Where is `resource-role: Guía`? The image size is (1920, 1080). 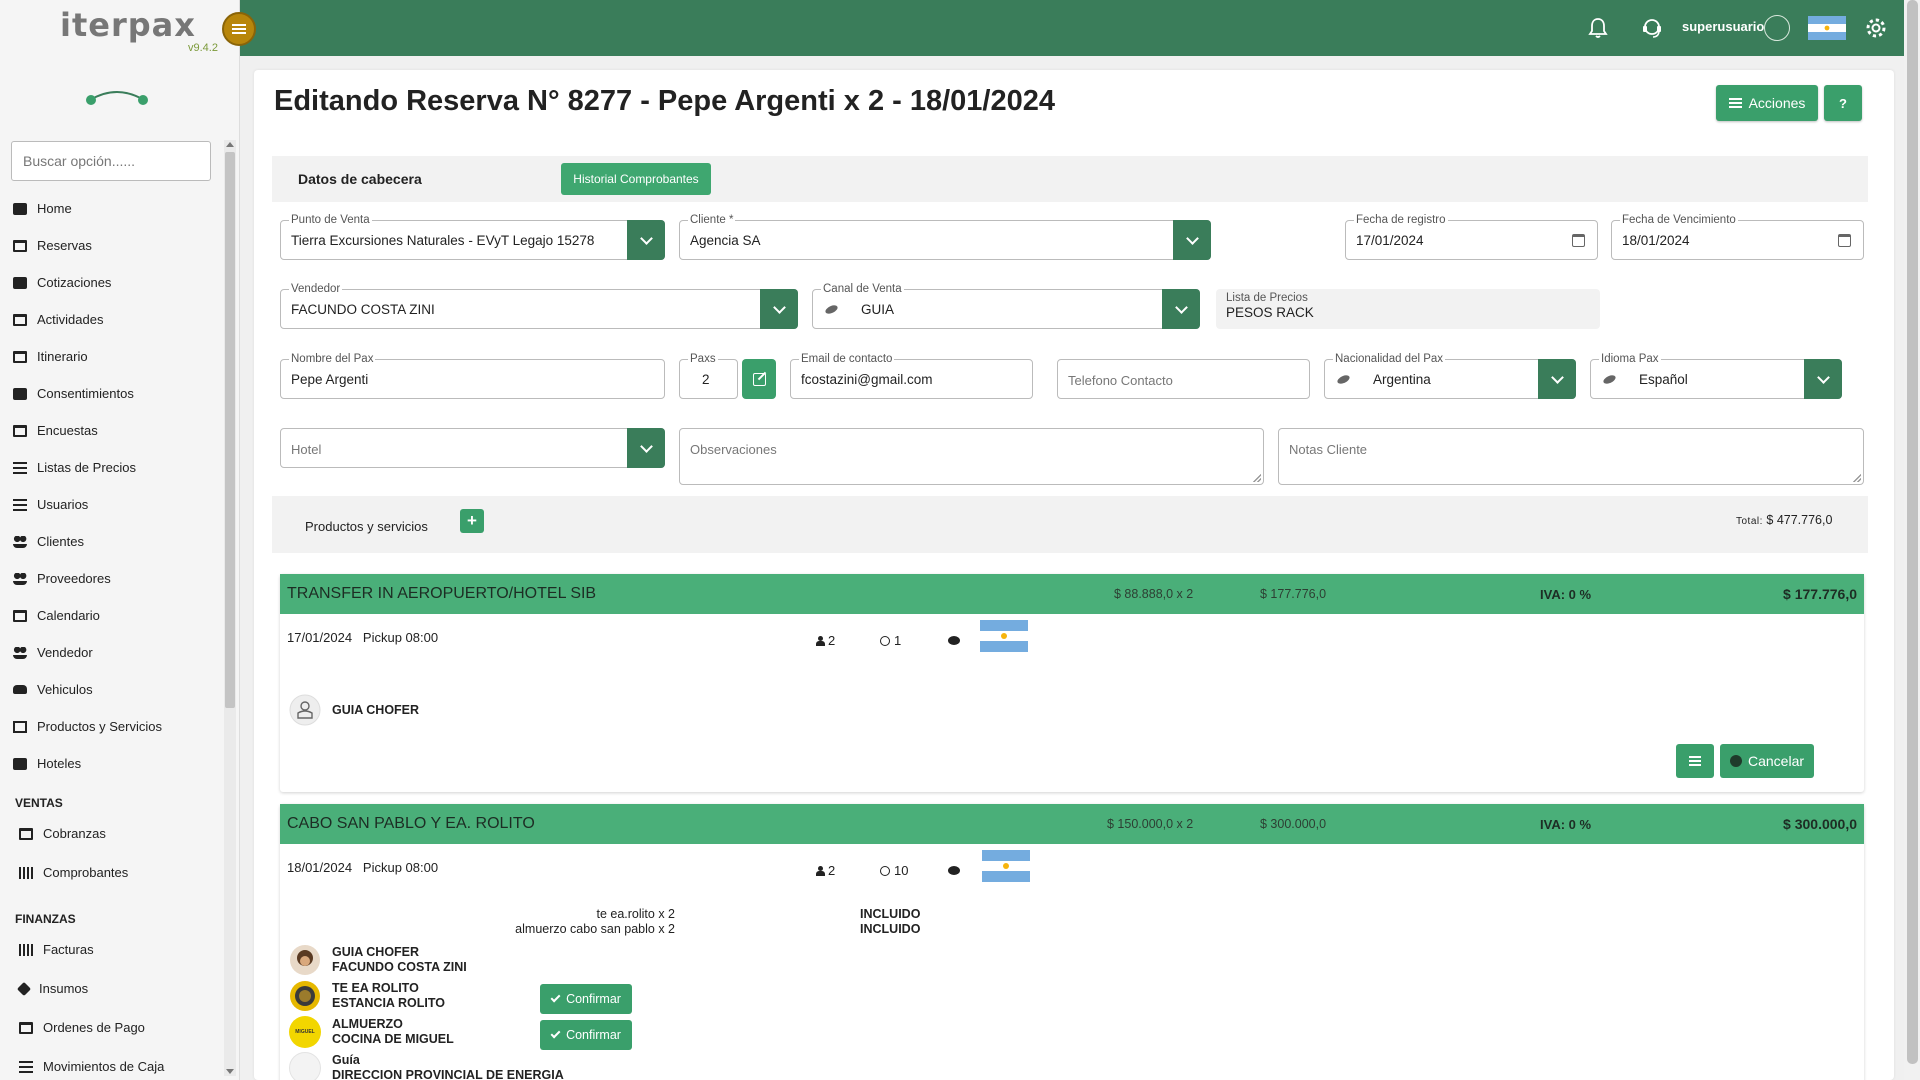
resource-role: Guía is located at coordinates (346, 1060).